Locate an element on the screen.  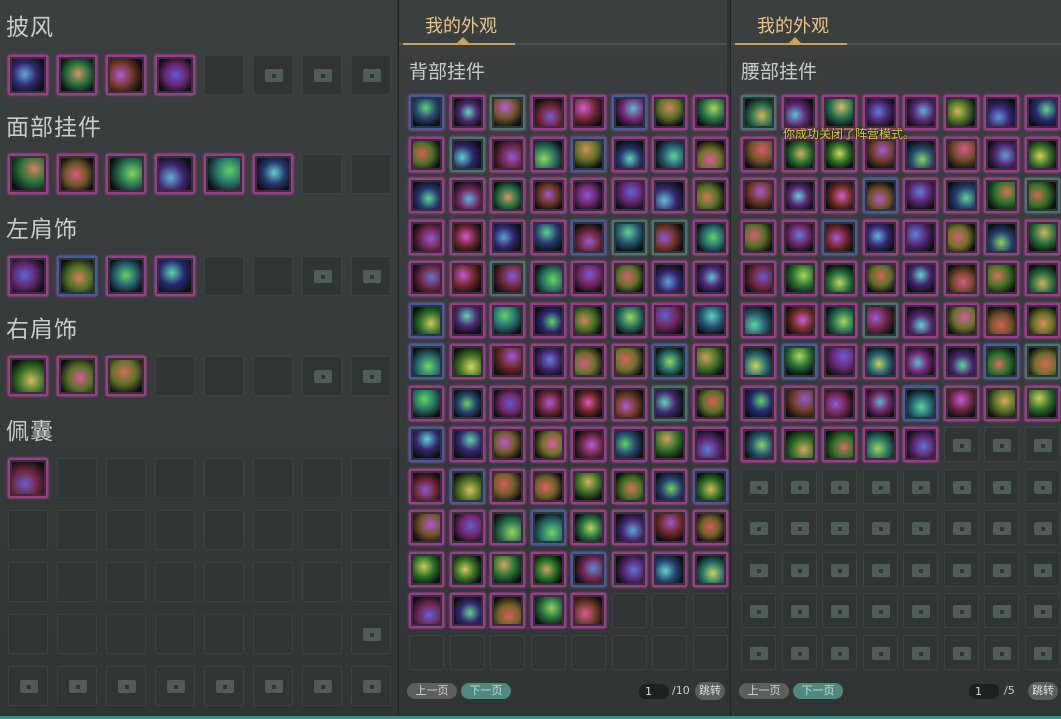
prev-page-button: 上一页 is located at coordinates (432, 691).